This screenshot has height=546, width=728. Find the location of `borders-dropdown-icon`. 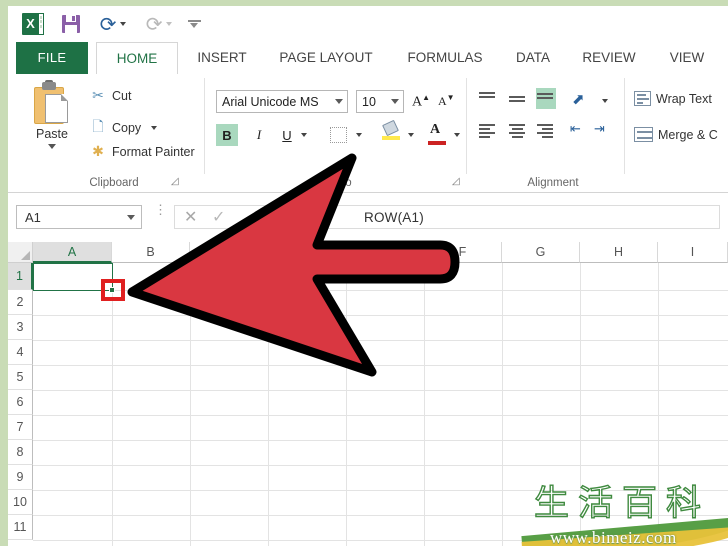

borders-dropdown-icon is located at coordinates (359, 135).